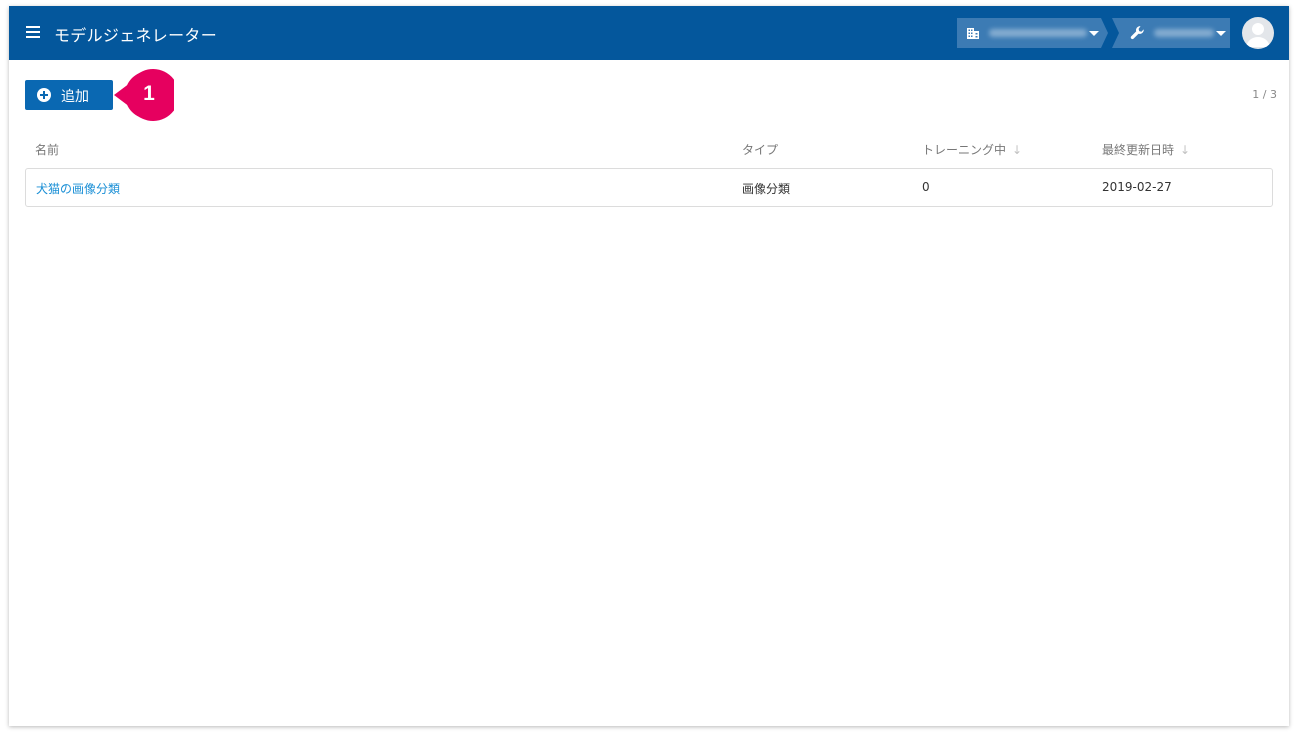 The height and width of the screenshot is (738, 1298). I want to click on app-title: モデルジェネレーター, so click(136, 35).